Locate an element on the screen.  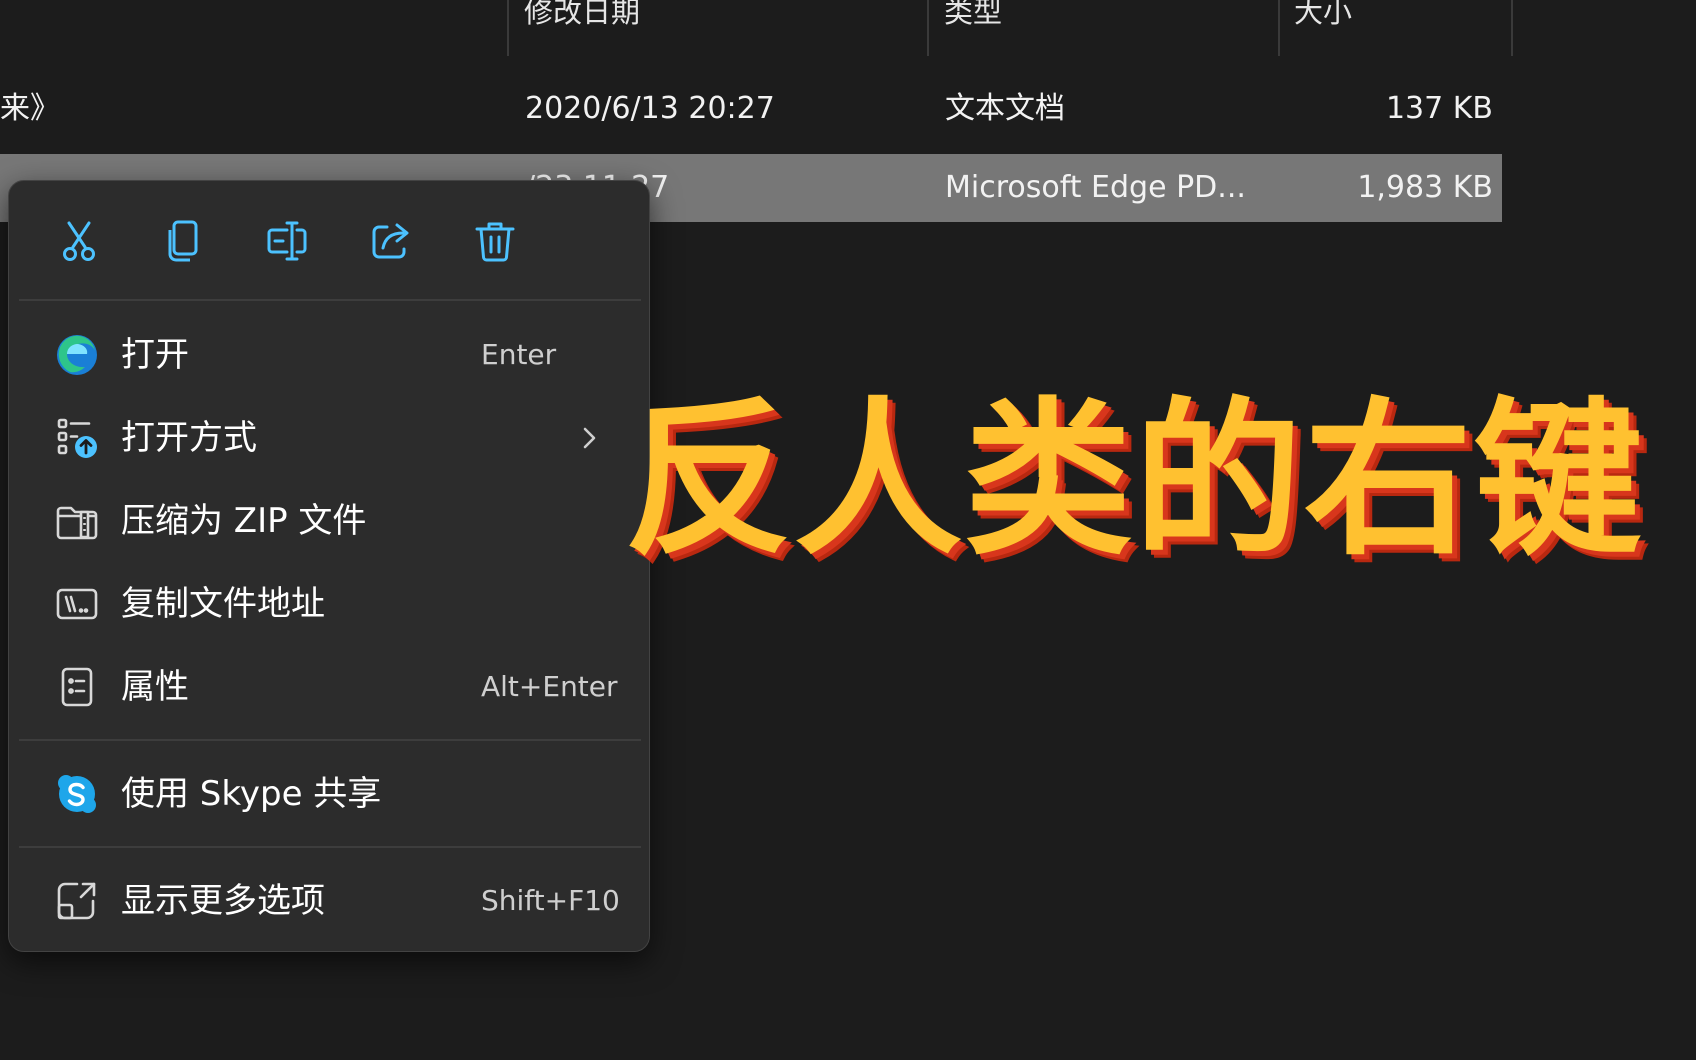
share-button is located at coordinates (391, 241).